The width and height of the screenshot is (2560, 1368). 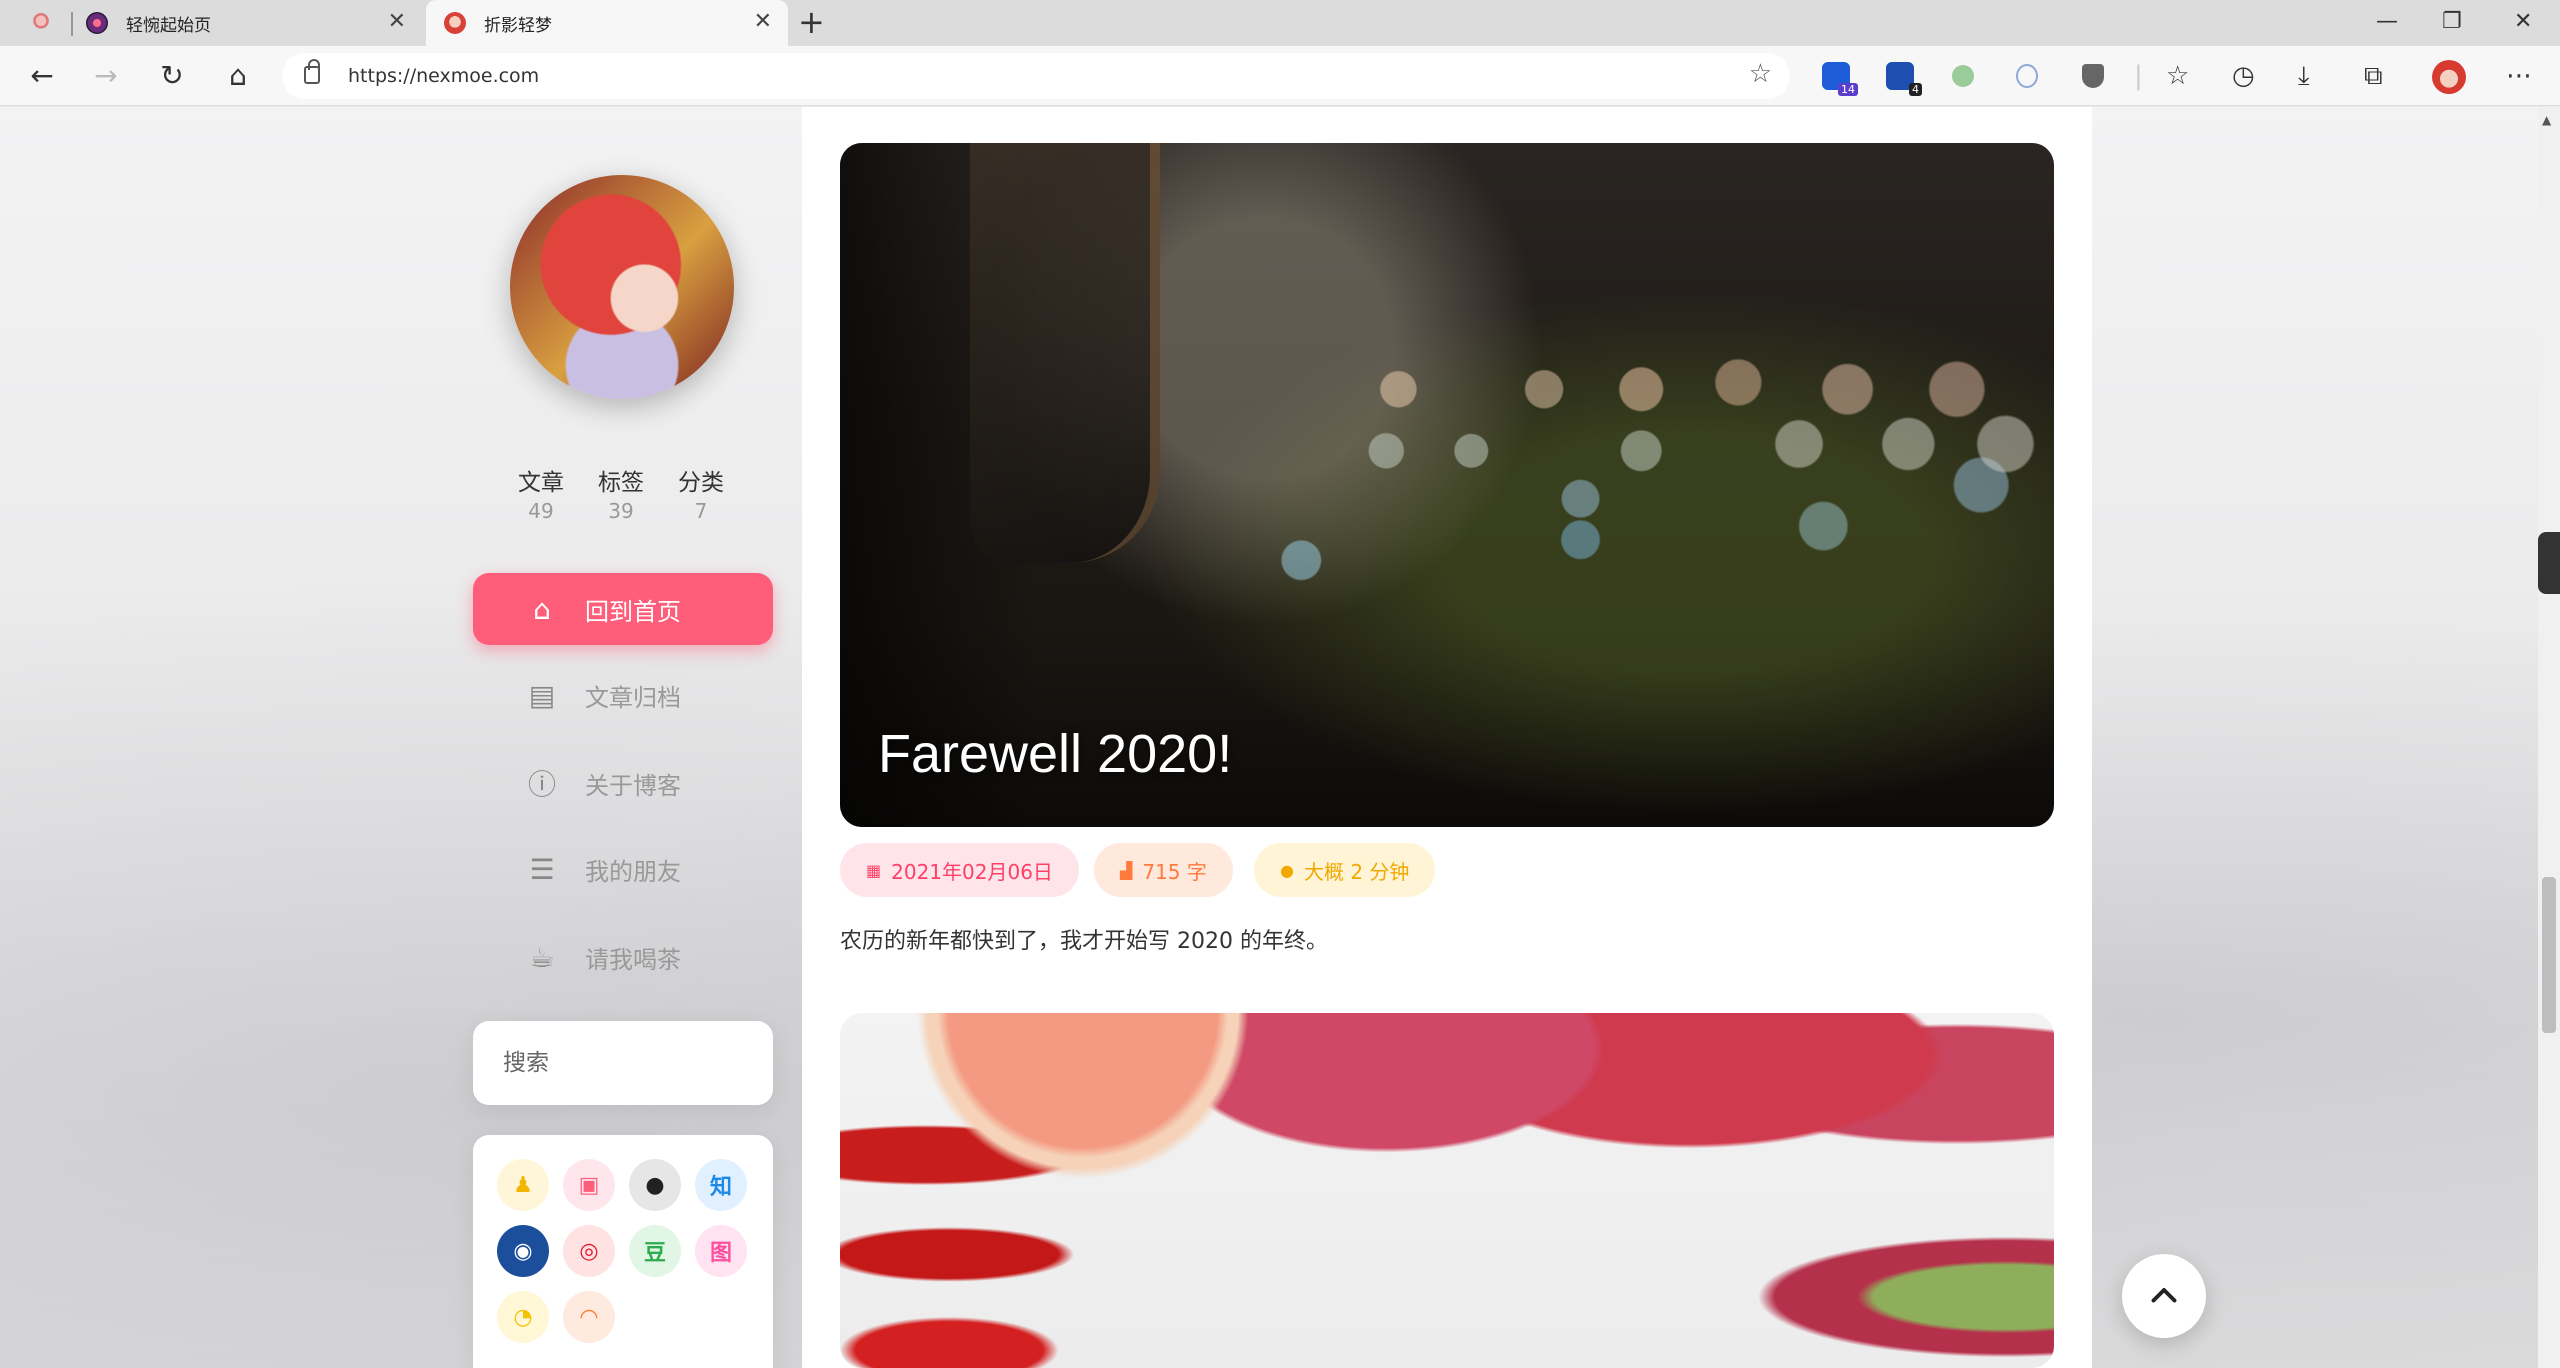 I want to click on back-button: ←, so click(x=42, y=76).